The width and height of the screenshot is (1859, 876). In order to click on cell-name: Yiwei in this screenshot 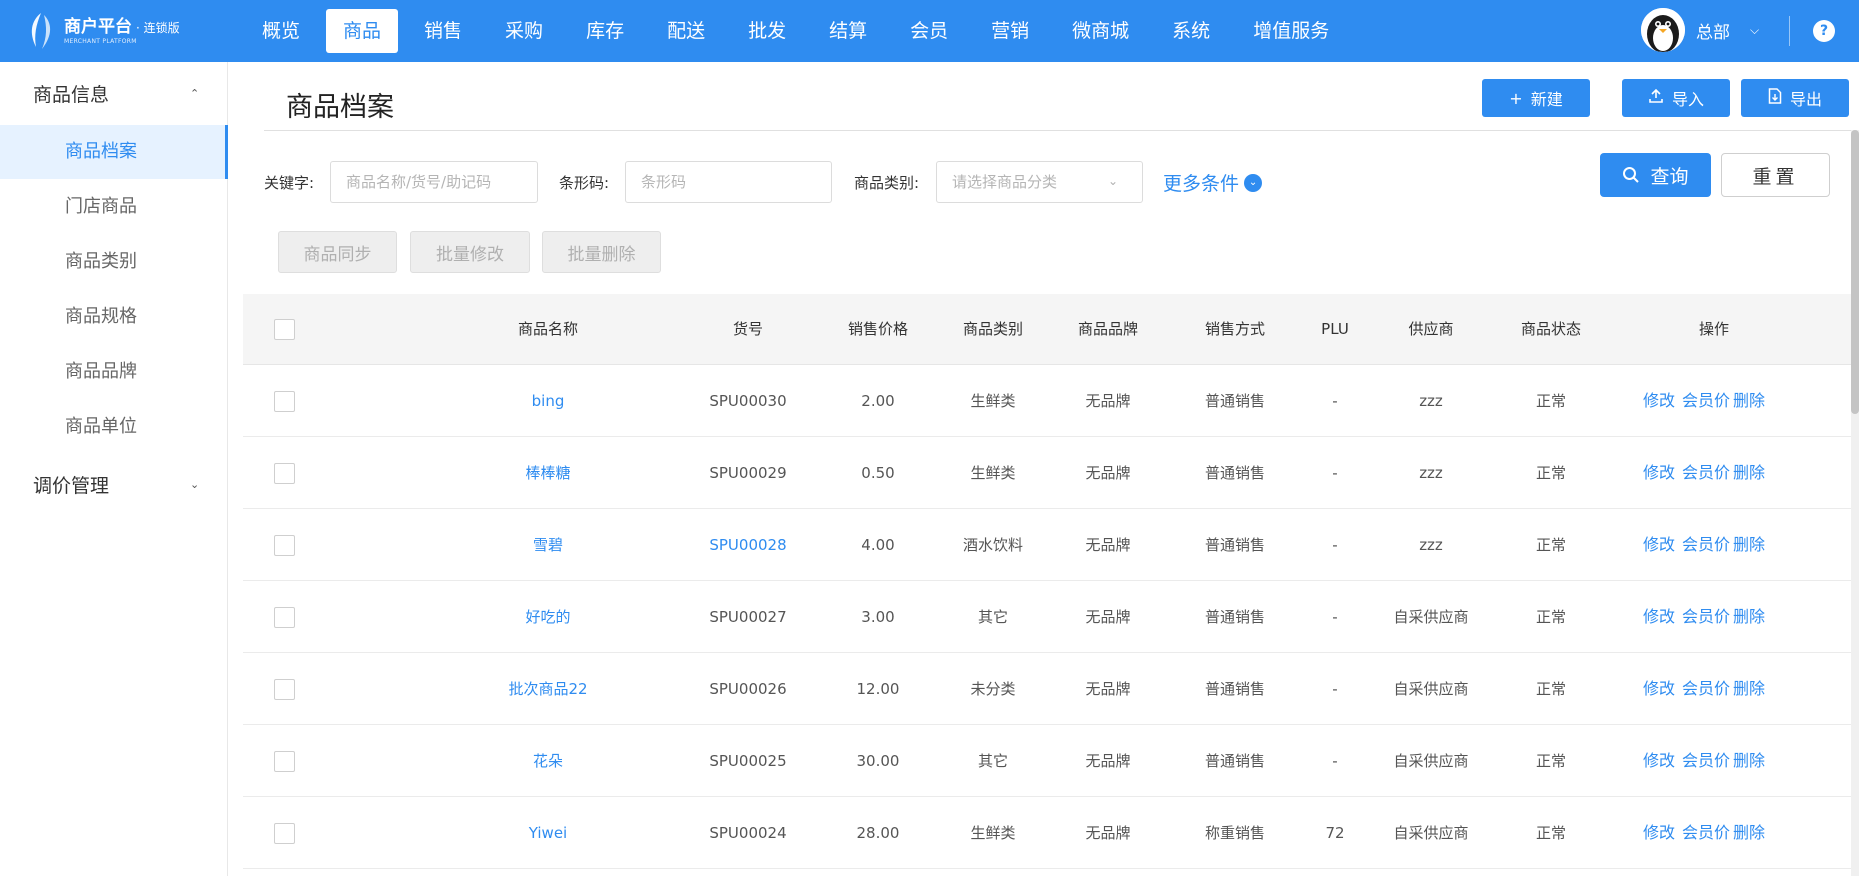, I will do `click(548, 833)`.